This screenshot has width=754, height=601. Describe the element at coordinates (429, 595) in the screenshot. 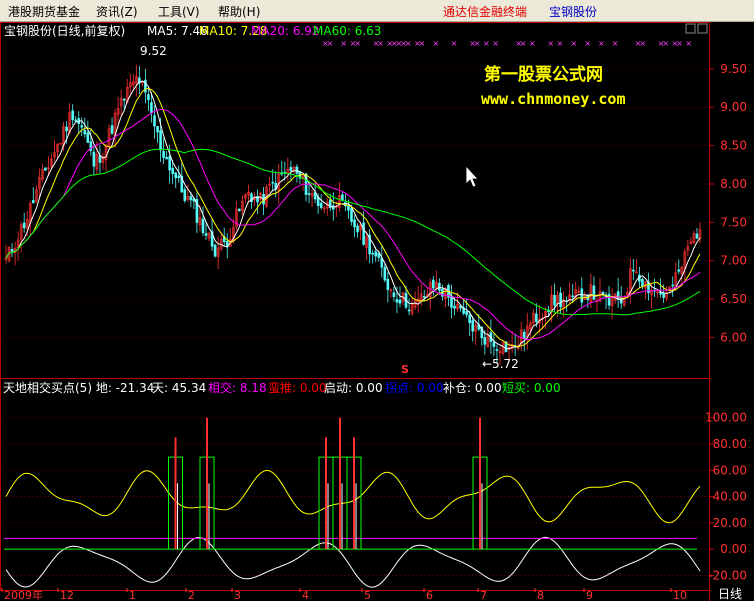

I see `x-tick-label: 6` at that location.